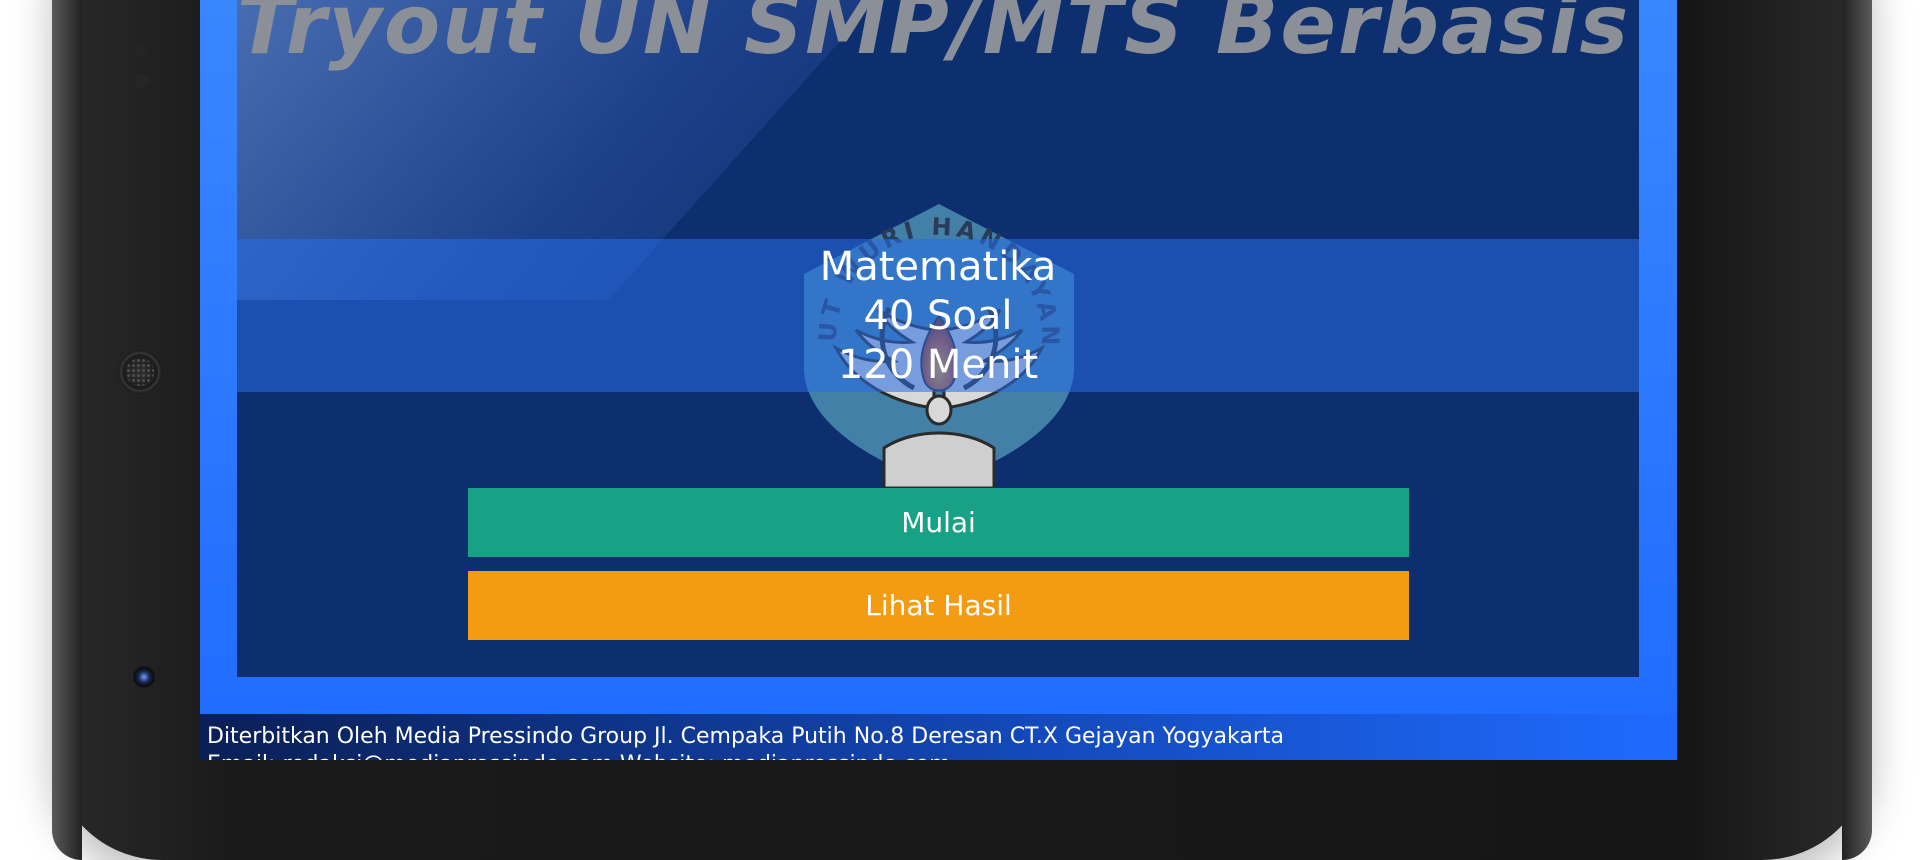 This screenshot has height=860, width=1920. I want to click on exam-duration: 120 Menit, so click(938, 365).